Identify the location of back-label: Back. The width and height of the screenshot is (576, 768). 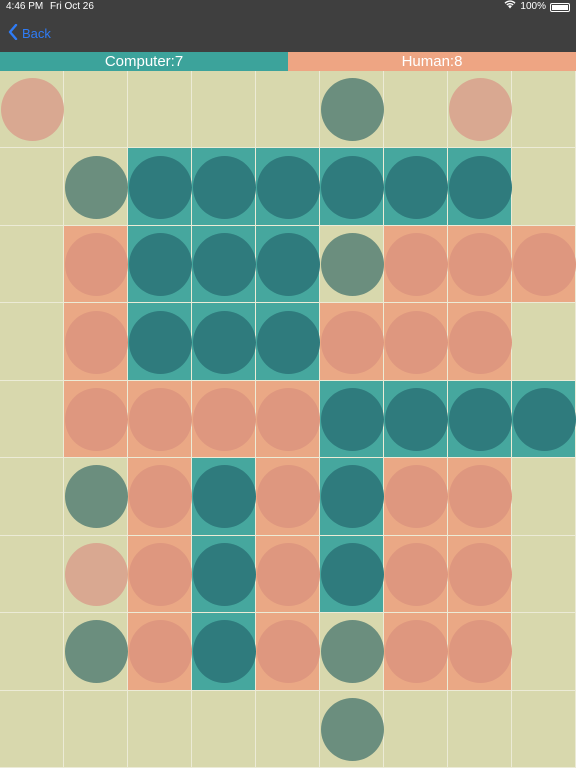
(36, 33).